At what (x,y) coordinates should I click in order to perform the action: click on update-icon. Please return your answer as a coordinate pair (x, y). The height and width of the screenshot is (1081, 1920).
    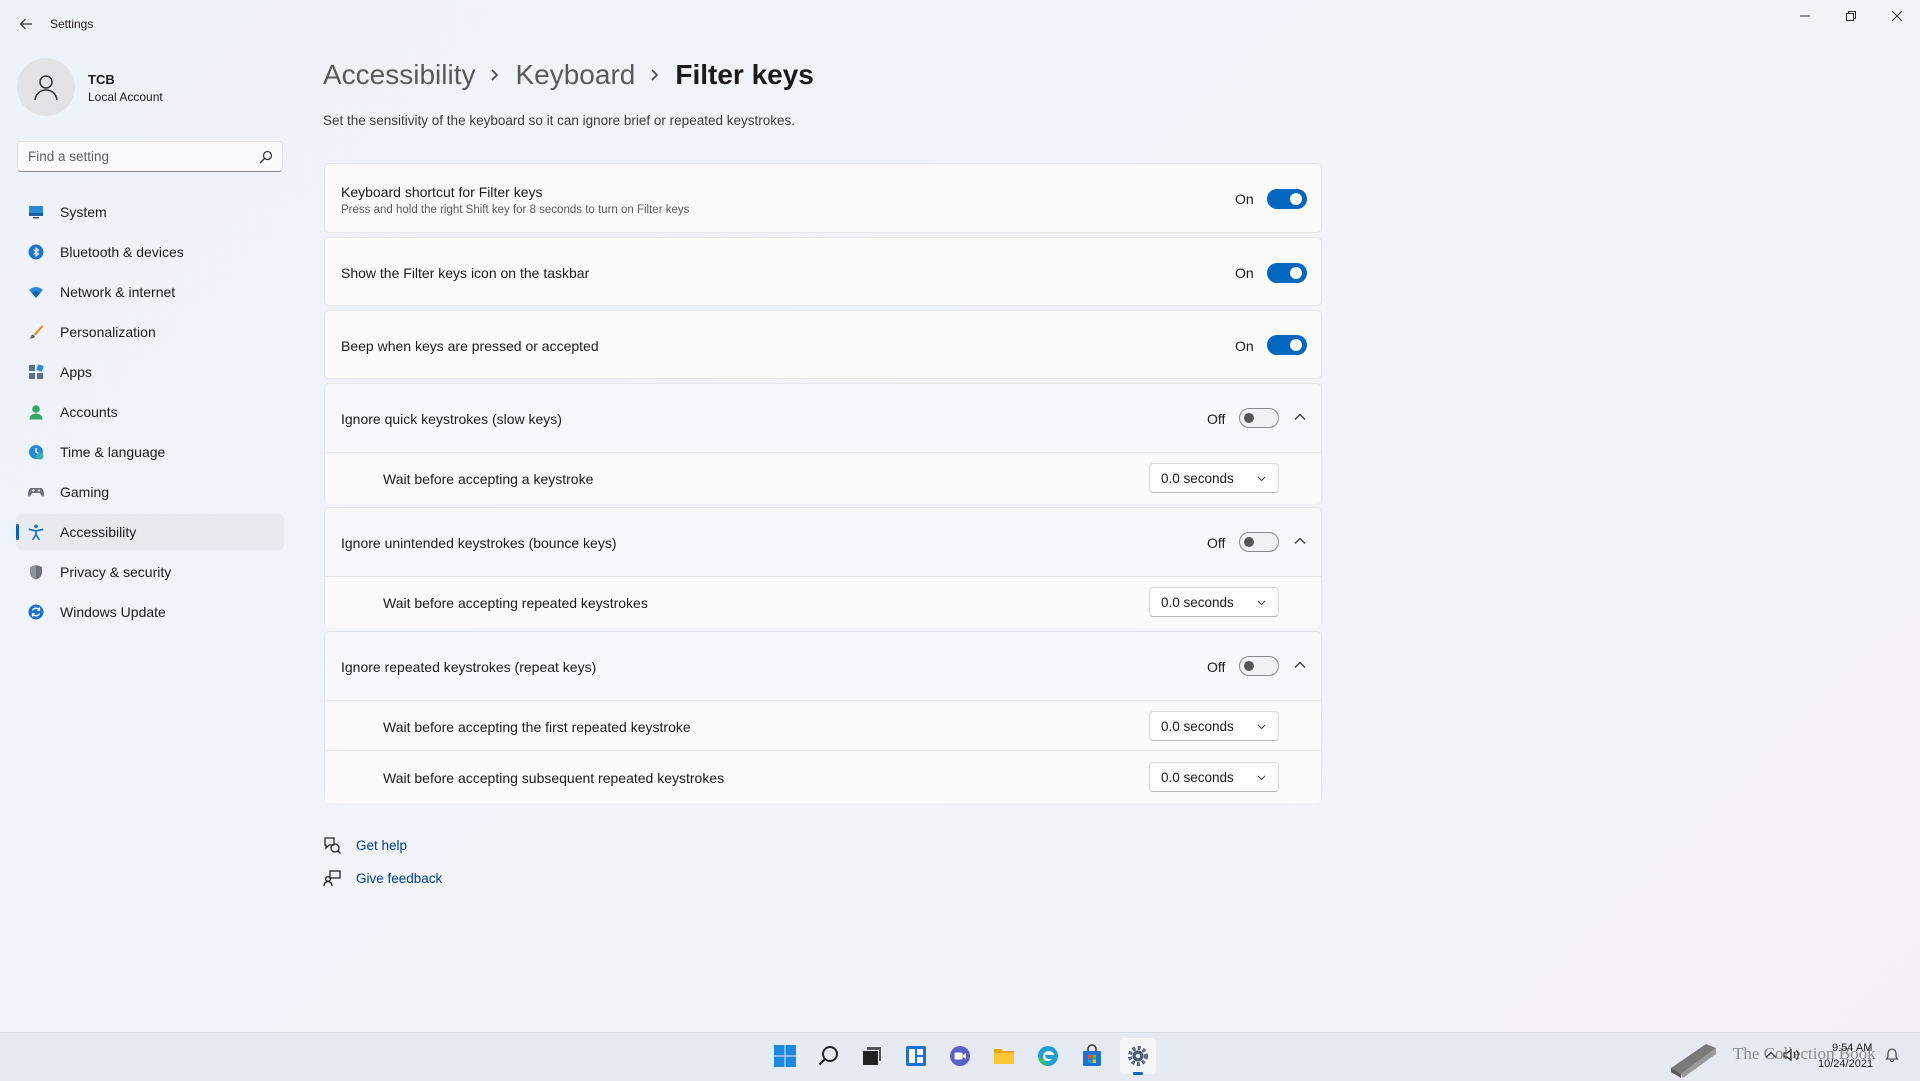
    Looking at the image, I should click on (36, 612).